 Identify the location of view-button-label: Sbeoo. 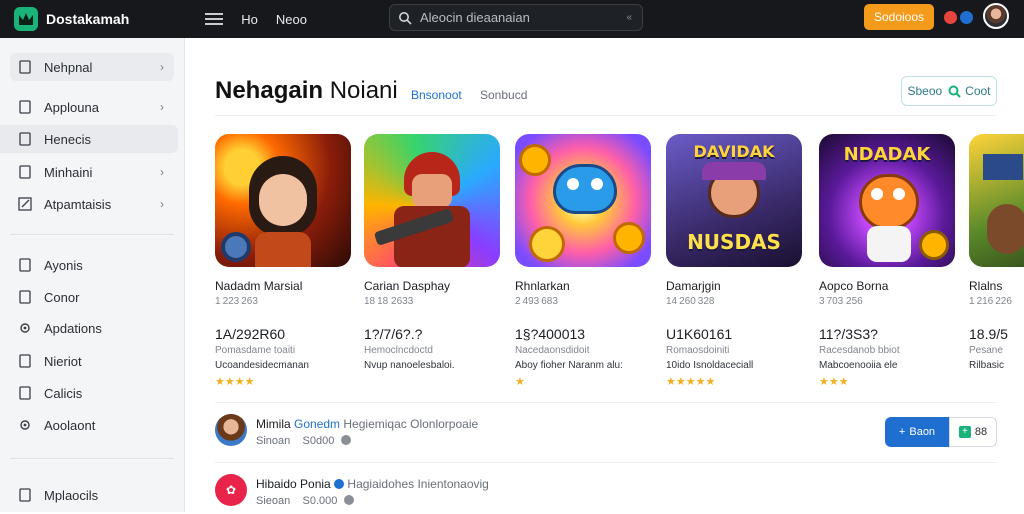
(925, 91).